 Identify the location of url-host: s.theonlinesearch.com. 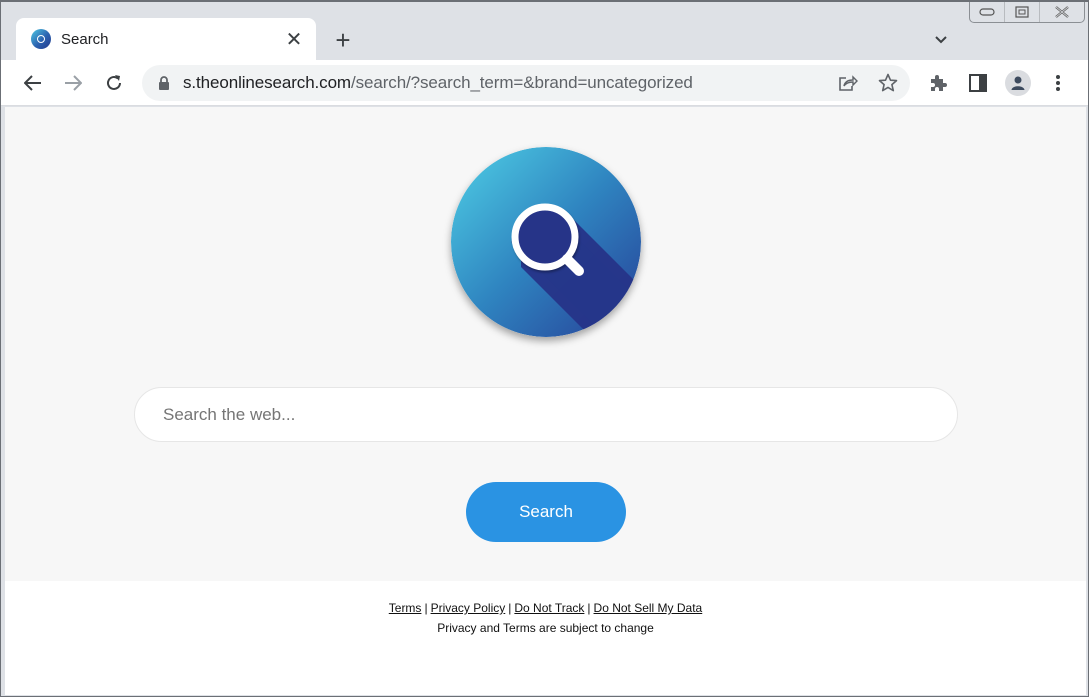
(267, 82).